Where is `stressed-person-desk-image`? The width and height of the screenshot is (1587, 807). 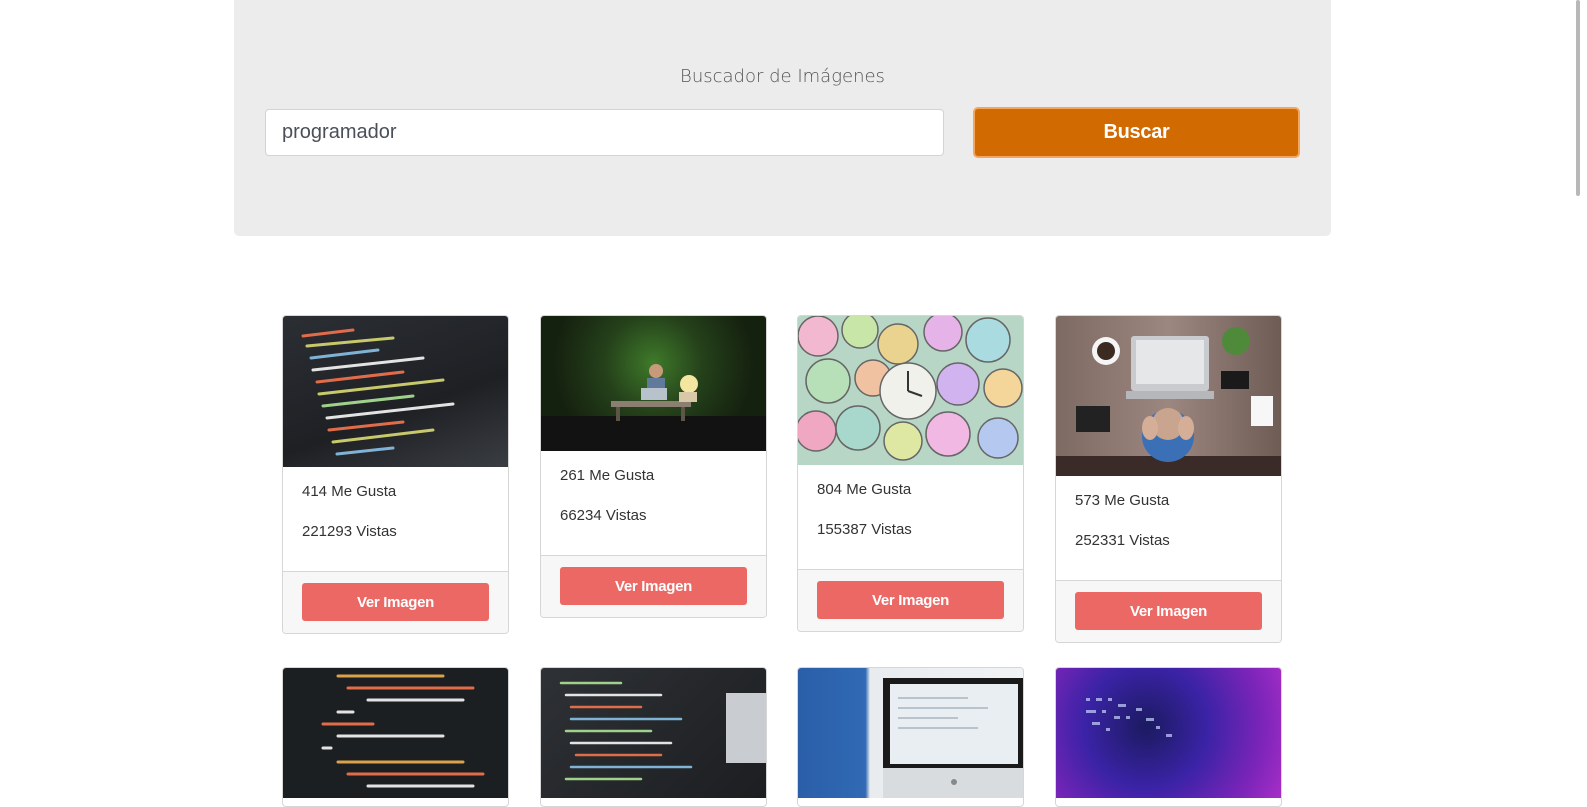
stressed-person-desk-image is located at coordinates (1168, 396).